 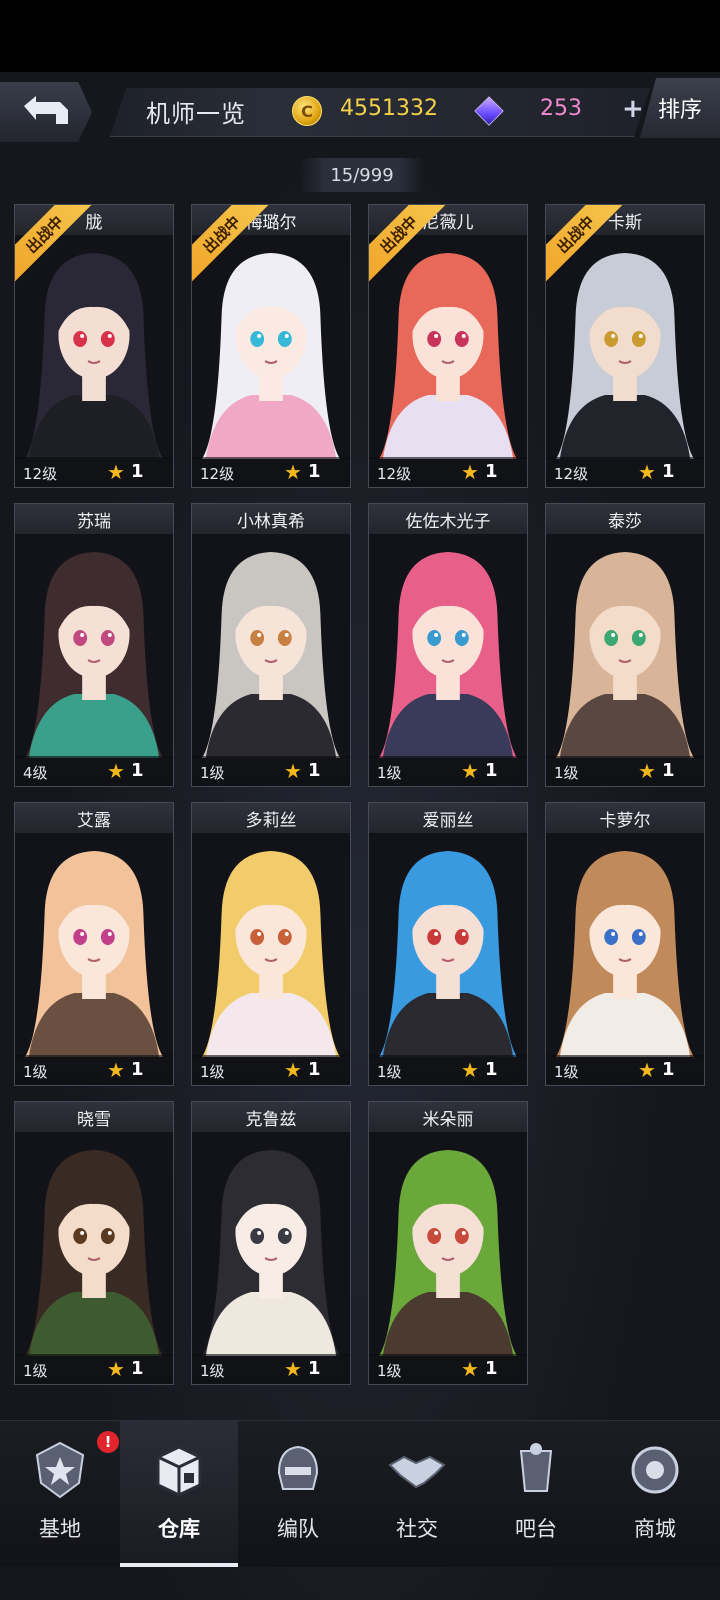 What do you see at coordinates (625, 818) in the screenshot?
I see `pilot-name: 卡萝尔` at bounding box center [625, 818].